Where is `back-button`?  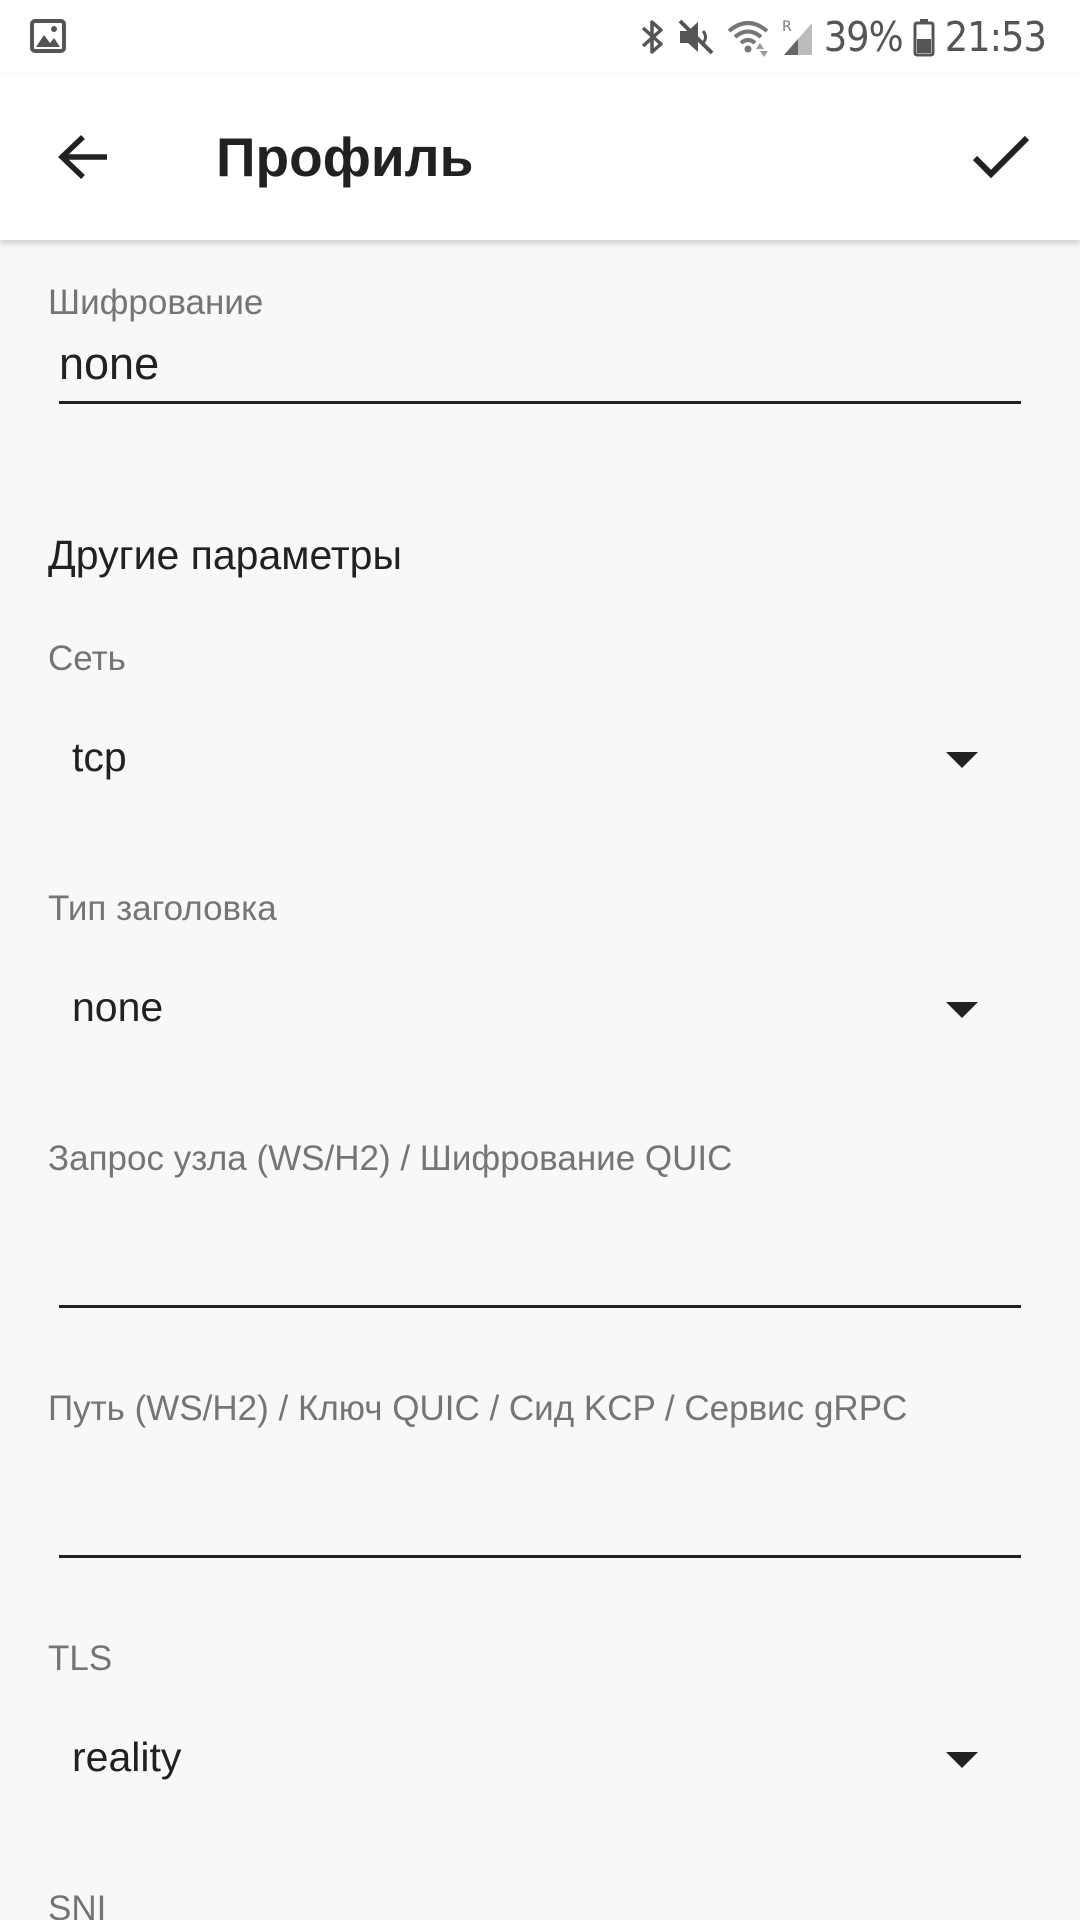 back-button is located at coordinates (83, 157).